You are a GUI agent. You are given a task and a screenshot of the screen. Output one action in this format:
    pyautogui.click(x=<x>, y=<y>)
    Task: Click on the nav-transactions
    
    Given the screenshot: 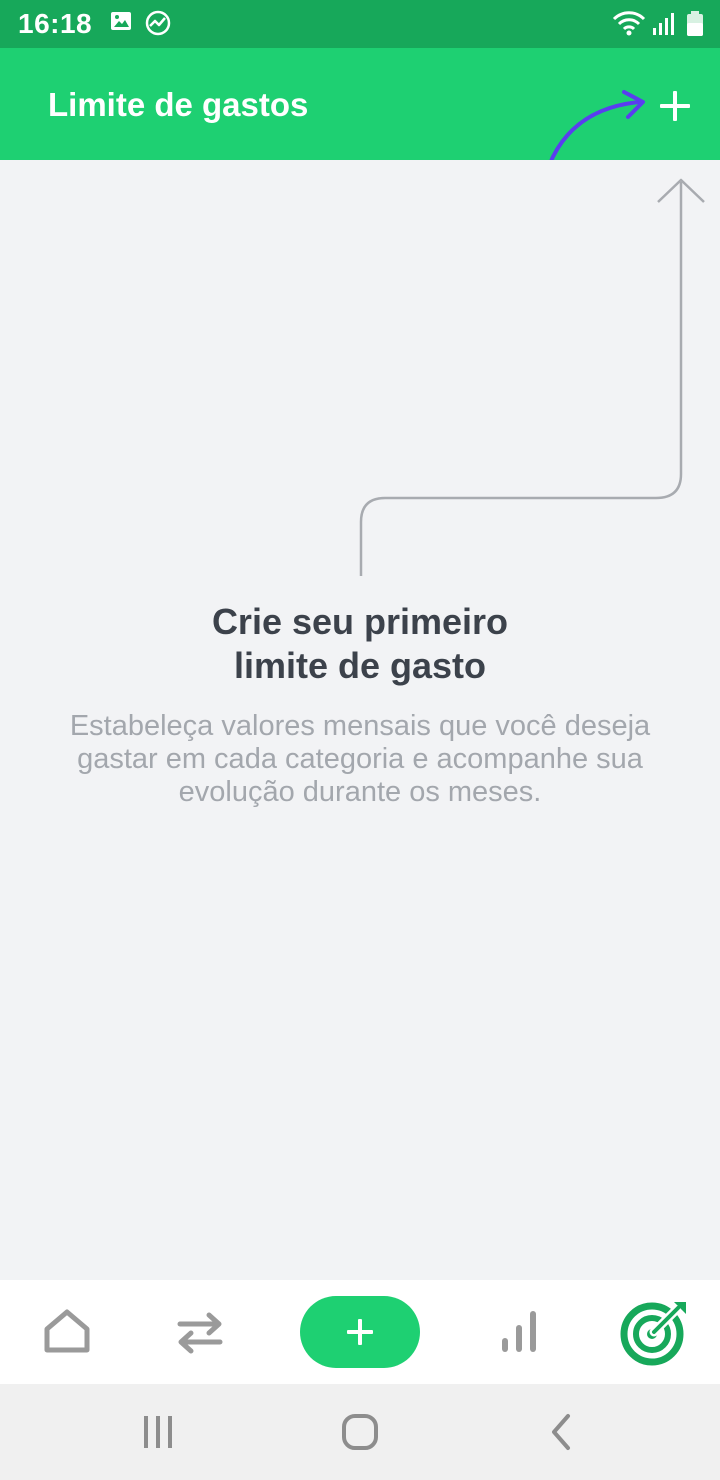 What is the action you would take?
    pyautogui.click(x=200, y=1334)
    